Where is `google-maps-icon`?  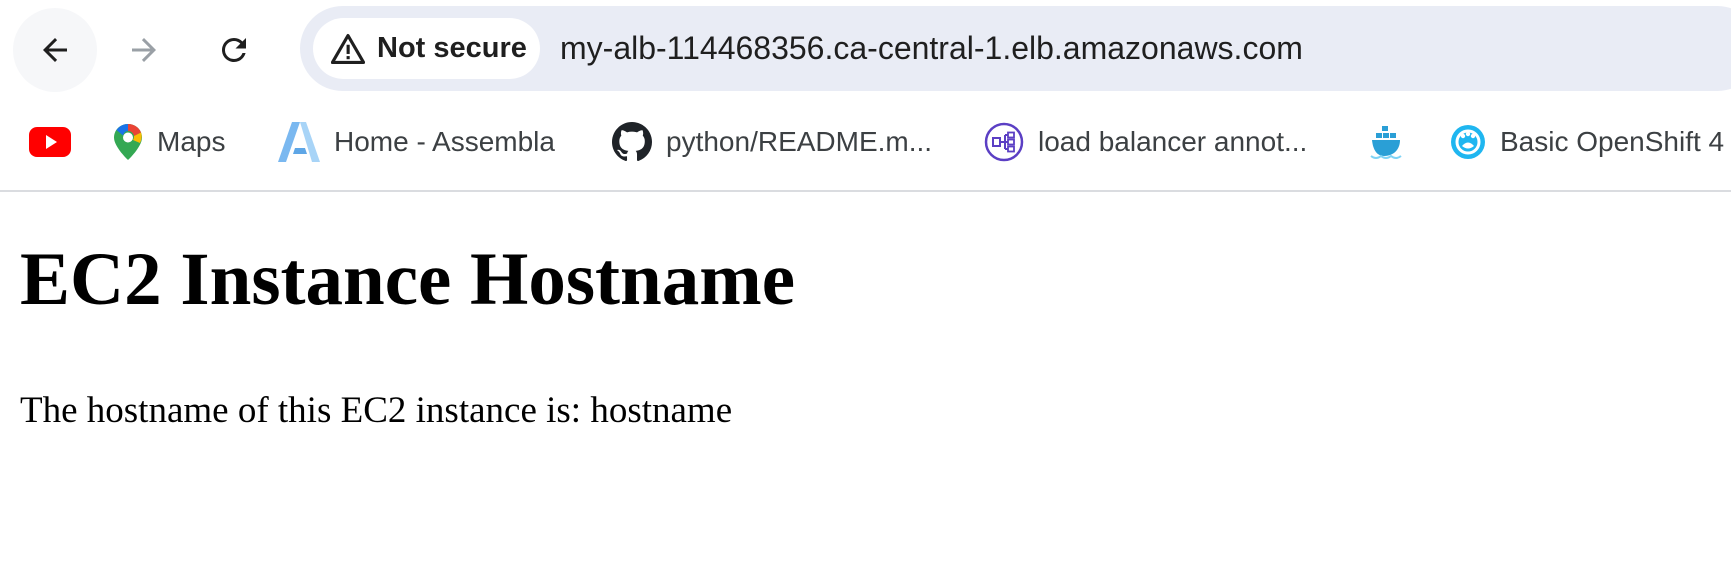
google-maps-icon is located at coordinates (128, 142).